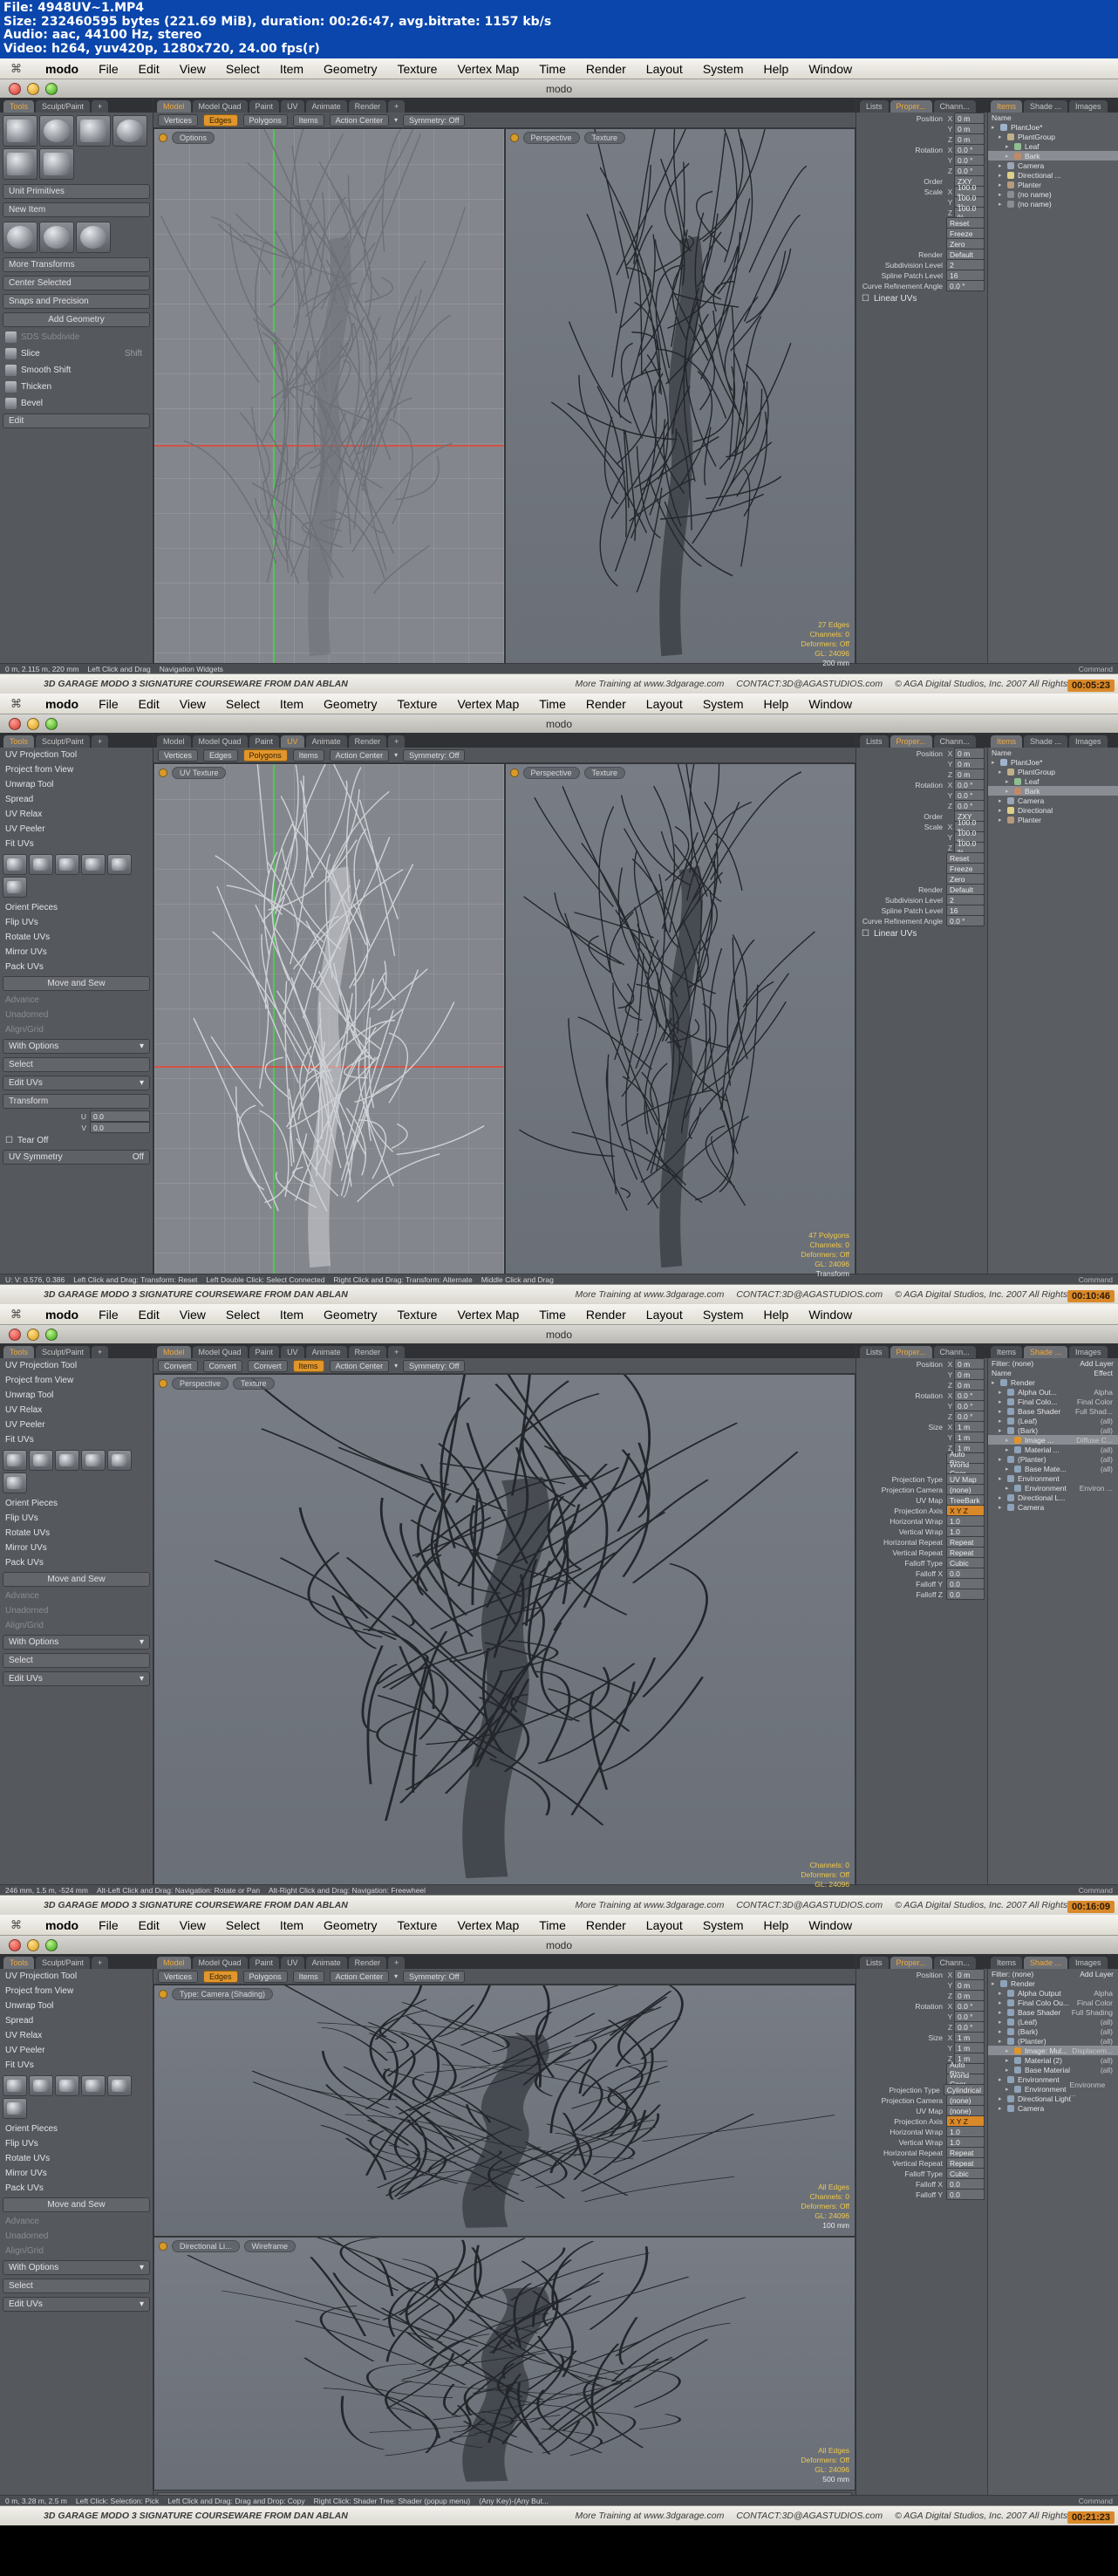 Image resolution: width=1118 pixels, height=2576 pixels. What do you see at coordinates (1053, 1993) in the screenshot?
I see `shader-tree-row: ▸ Alpha Output Alpha` at bounding box center [1053, 1993].